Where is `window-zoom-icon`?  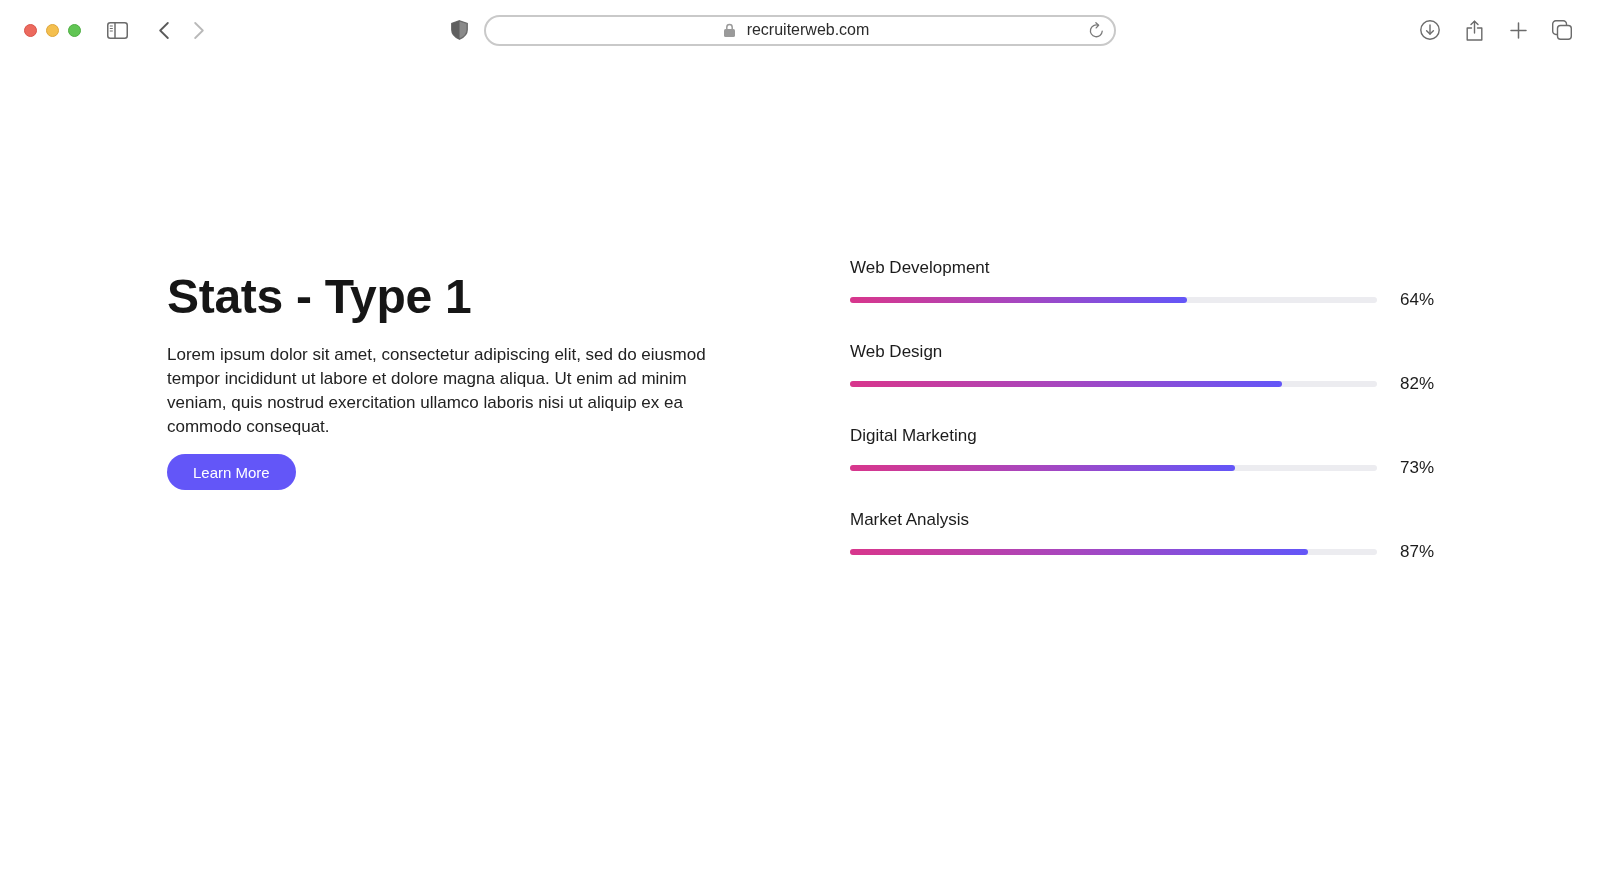
window-zoom-icon is located at coordinates (74, 30).